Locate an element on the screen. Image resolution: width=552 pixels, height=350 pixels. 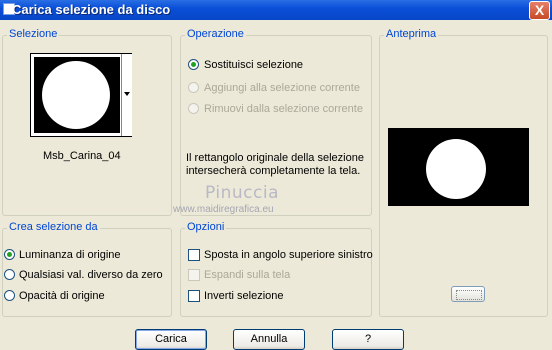
watermark-name: Pinuccia is located at coordinates (242, 193).